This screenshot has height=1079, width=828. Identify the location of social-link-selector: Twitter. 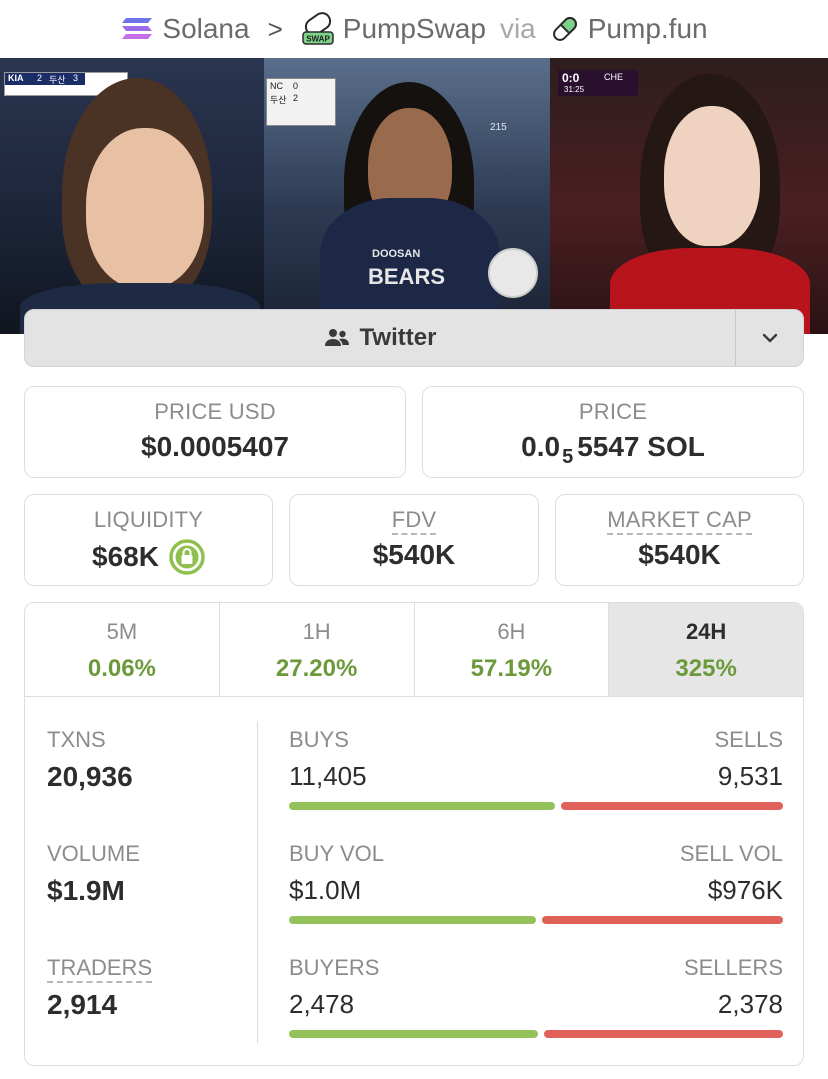
(414, 338).